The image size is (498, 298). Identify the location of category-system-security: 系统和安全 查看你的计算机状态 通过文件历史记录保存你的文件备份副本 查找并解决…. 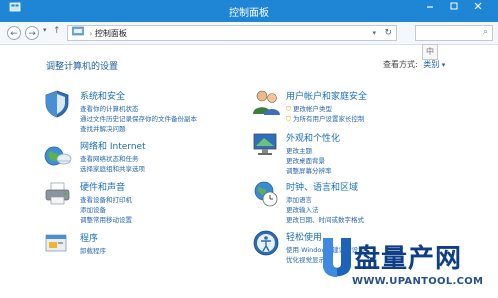
(180, 111).